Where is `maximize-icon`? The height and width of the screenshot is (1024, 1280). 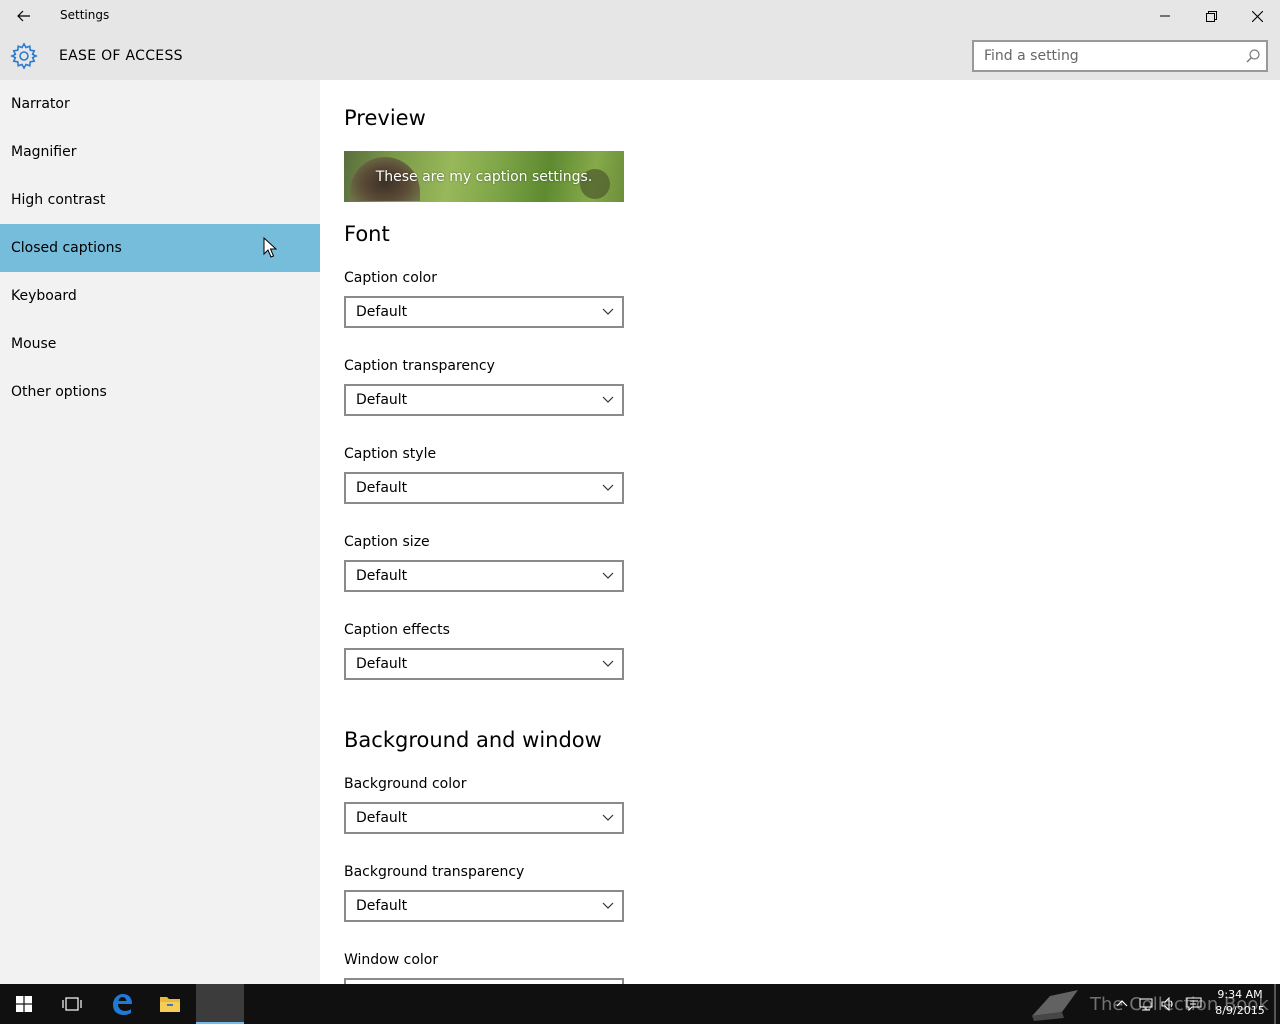
maximize-icon is located at coordinates (1211, 16).